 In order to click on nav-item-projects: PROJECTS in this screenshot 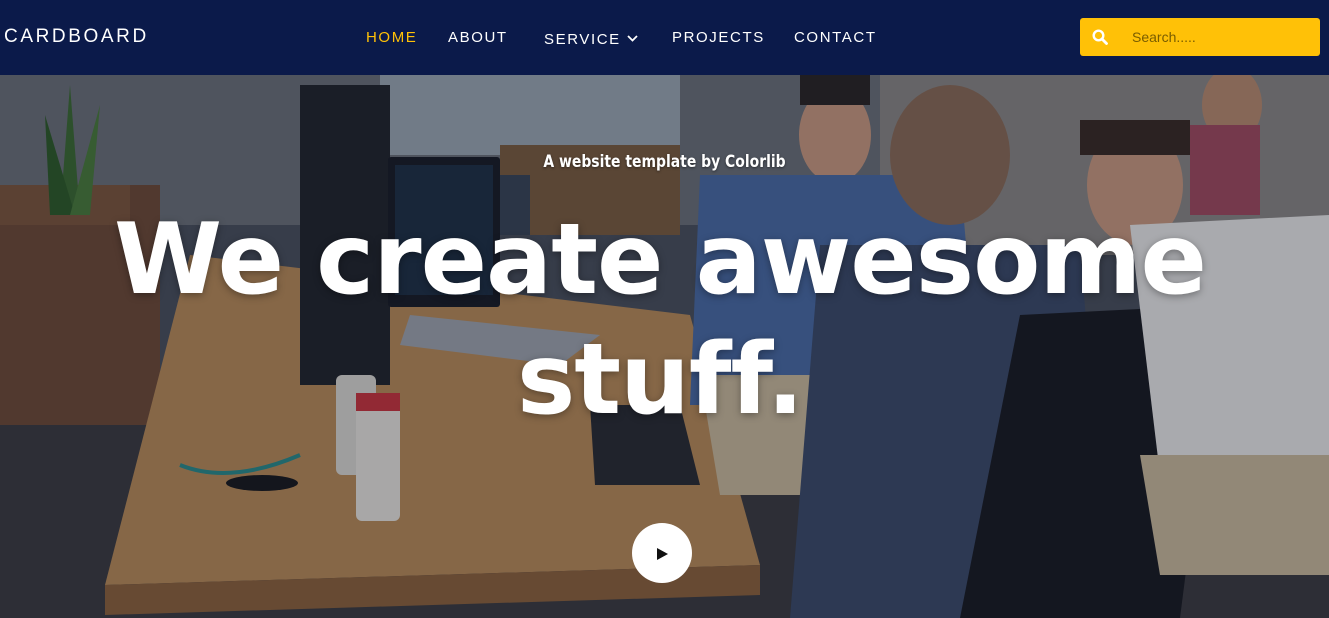, I will do `click(718, 37)`.